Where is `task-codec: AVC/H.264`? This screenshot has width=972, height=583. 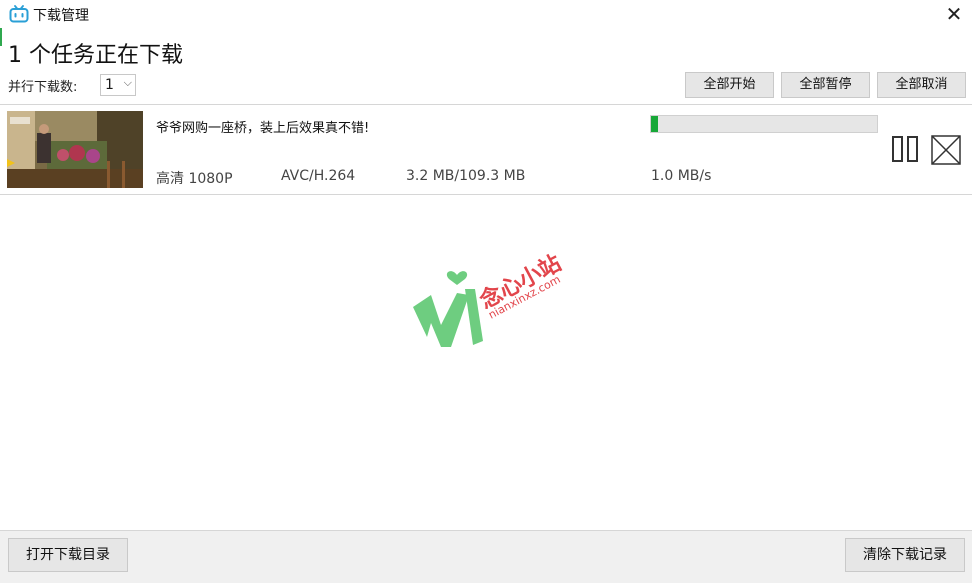 task-codec: AVC/H.264 is located at coordinates (318, 176).